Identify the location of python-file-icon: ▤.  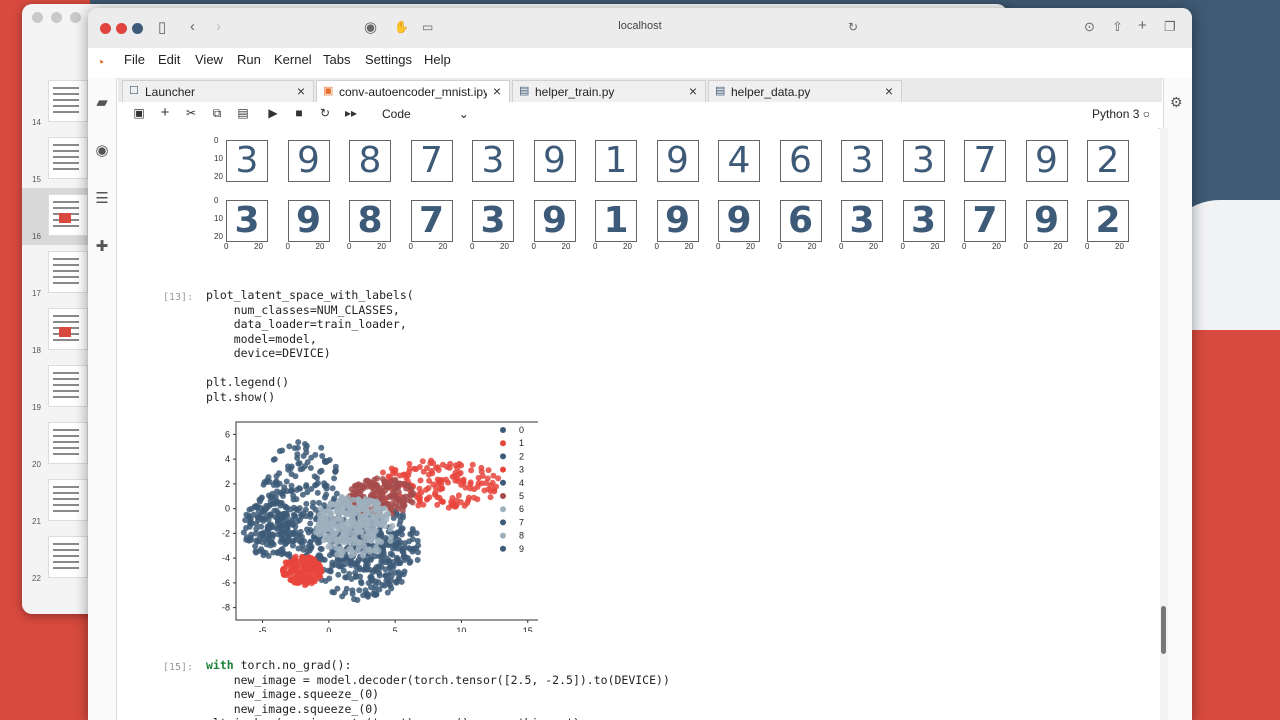
(720, 91).